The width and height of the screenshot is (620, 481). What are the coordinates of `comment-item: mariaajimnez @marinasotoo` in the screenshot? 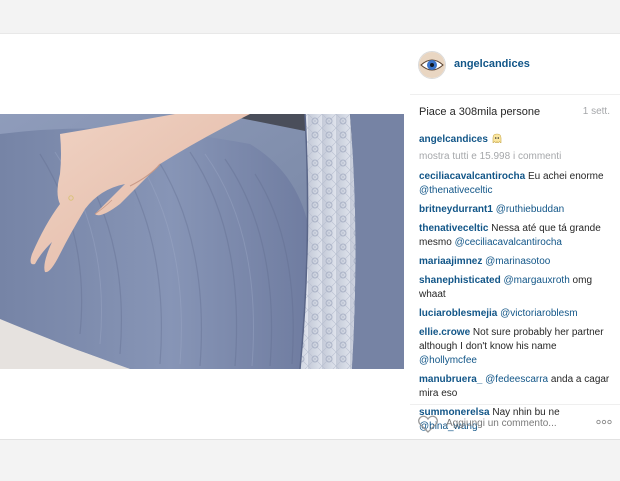 It's located at (516, 262).